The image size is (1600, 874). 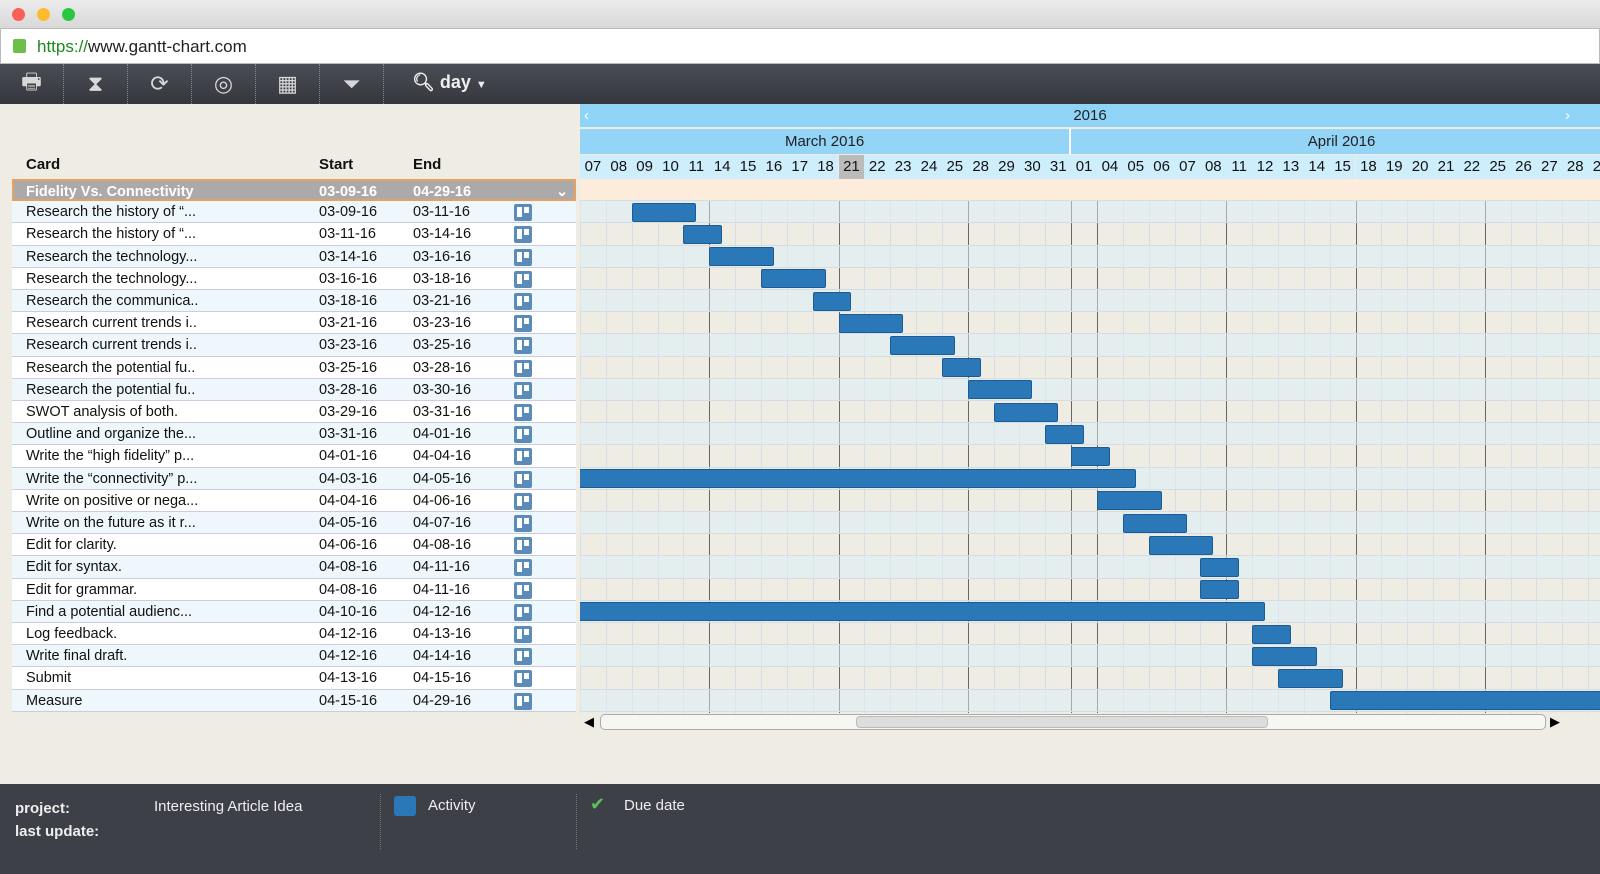 I want to click on next-arrow-icon: ›, so click(x=1567, y=115).